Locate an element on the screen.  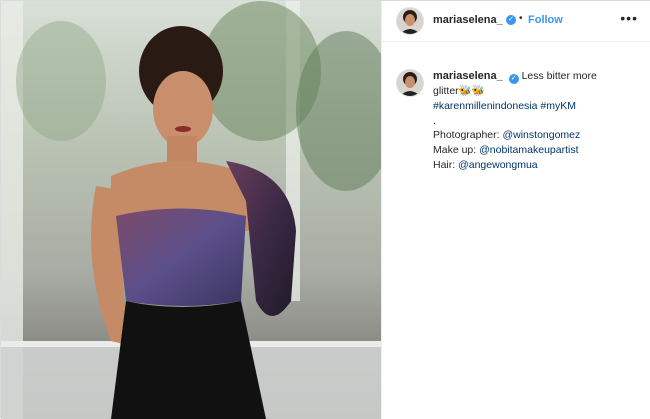
hair-label: Hair: is located at coordinates (444, 164).